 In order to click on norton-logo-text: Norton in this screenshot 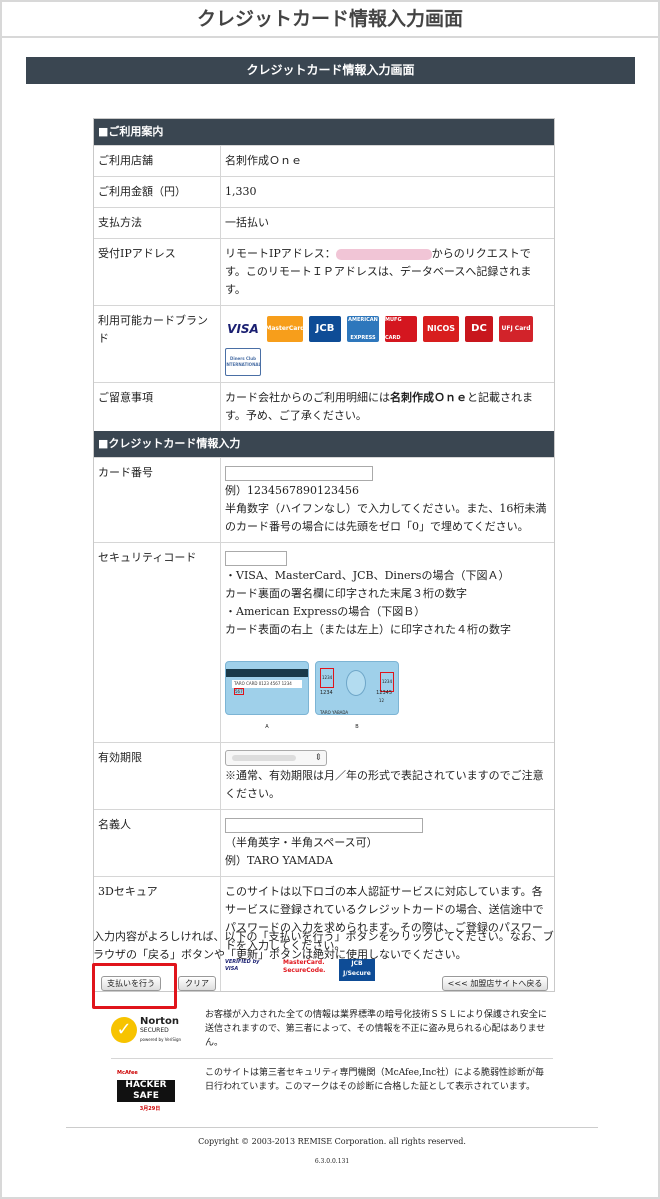, I will do `click(159, 1021)`.